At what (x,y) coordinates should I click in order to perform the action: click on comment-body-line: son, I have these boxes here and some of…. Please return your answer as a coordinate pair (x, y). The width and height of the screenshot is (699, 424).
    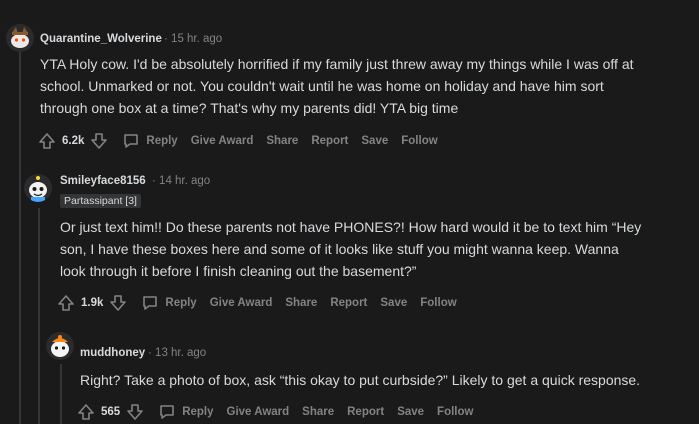
    Looking at the image, I should click on (339, 249).